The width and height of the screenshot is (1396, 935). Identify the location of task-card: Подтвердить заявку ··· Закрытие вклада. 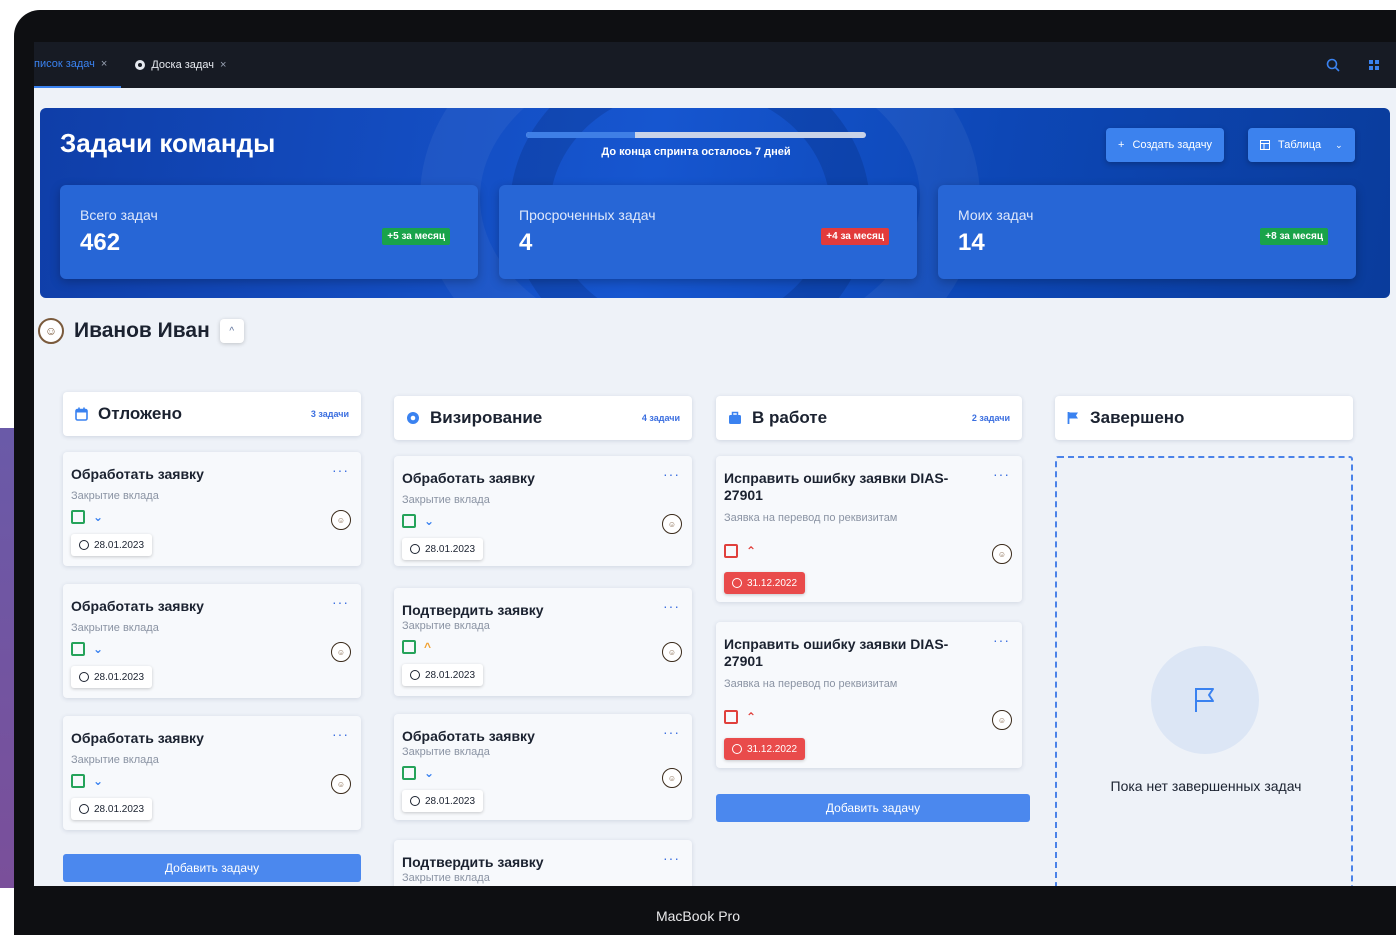
(543, 863).